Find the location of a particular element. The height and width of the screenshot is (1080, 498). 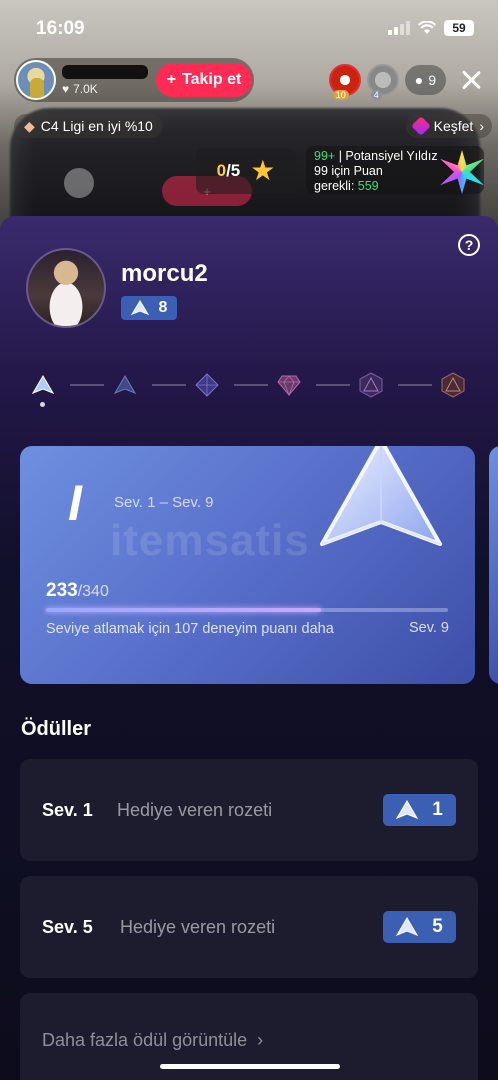

tier-2-icon is located at coordinates (125, 385).